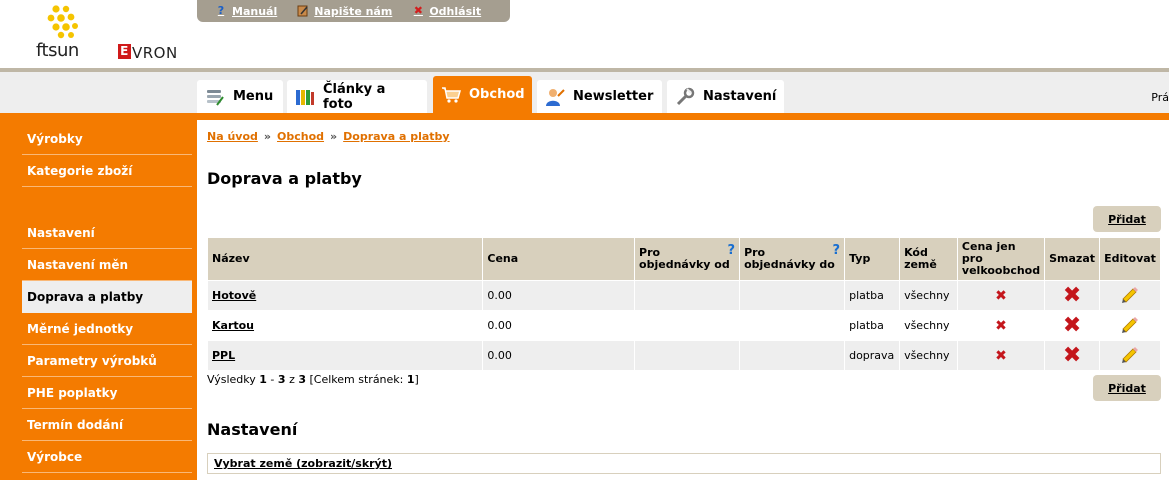 This screenshot has width=1169, height=480. Describe the element at coordinates (246, 11) in the screenshot. I see `manual-link: ? Manuál` at that location.